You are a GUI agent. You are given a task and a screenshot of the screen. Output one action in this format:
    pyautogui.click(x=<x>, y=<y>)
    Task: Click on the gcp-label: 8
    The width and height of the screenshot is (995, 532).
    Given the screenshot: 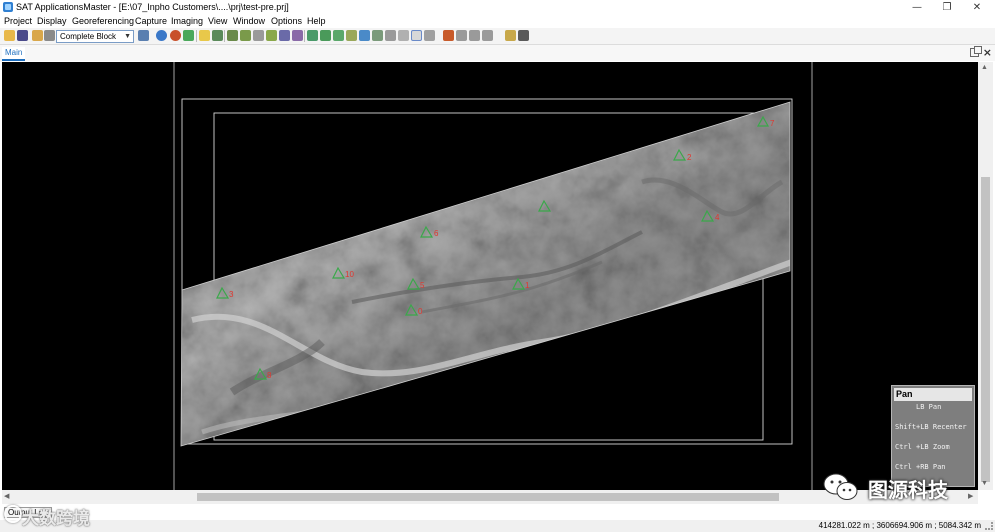 What is the action you would take?
    pyautogui.click(x=269, y=375)
    